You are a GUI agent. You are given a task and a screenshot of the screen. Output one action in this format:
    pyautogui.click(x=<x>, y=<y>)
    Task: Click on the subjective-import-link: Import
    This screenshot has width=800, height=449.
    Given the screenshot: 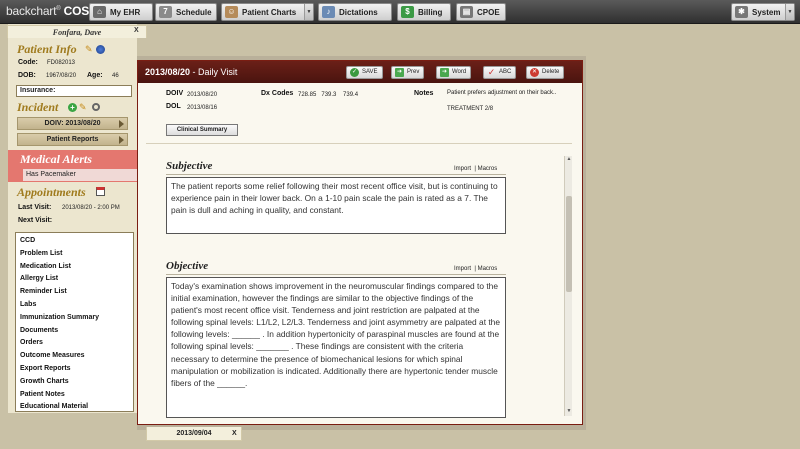 What is the action you would take?
    pyautogui.click(x=462, y=169)
    